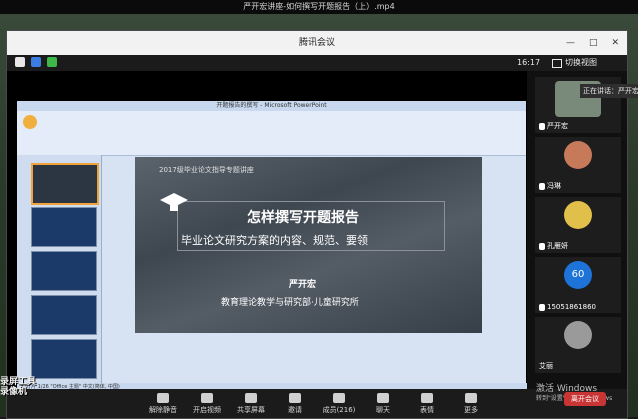  Describe the element at coordinates (206, 170) in the screenshot. I see `slide-header: 2017级毕业论文指导专题讲座` at that location.